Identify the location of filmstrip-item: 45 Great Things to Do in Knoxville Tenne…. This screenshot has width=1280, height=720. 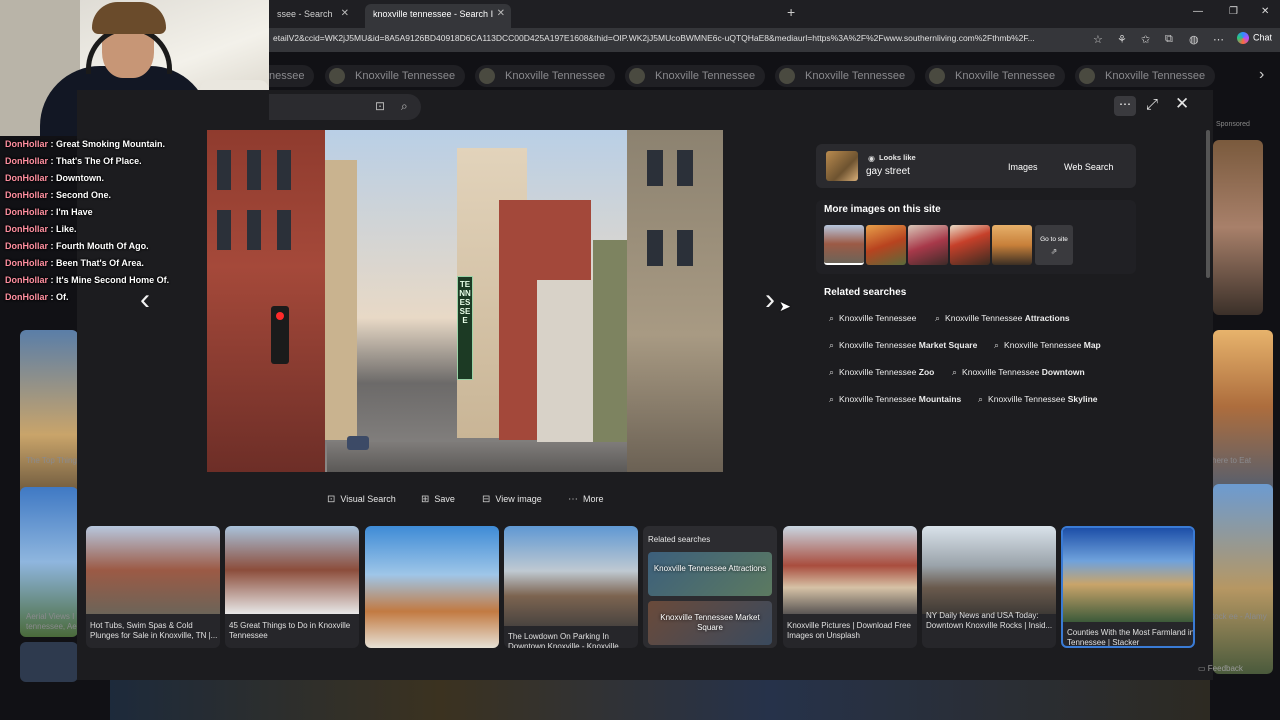
(292, 587).